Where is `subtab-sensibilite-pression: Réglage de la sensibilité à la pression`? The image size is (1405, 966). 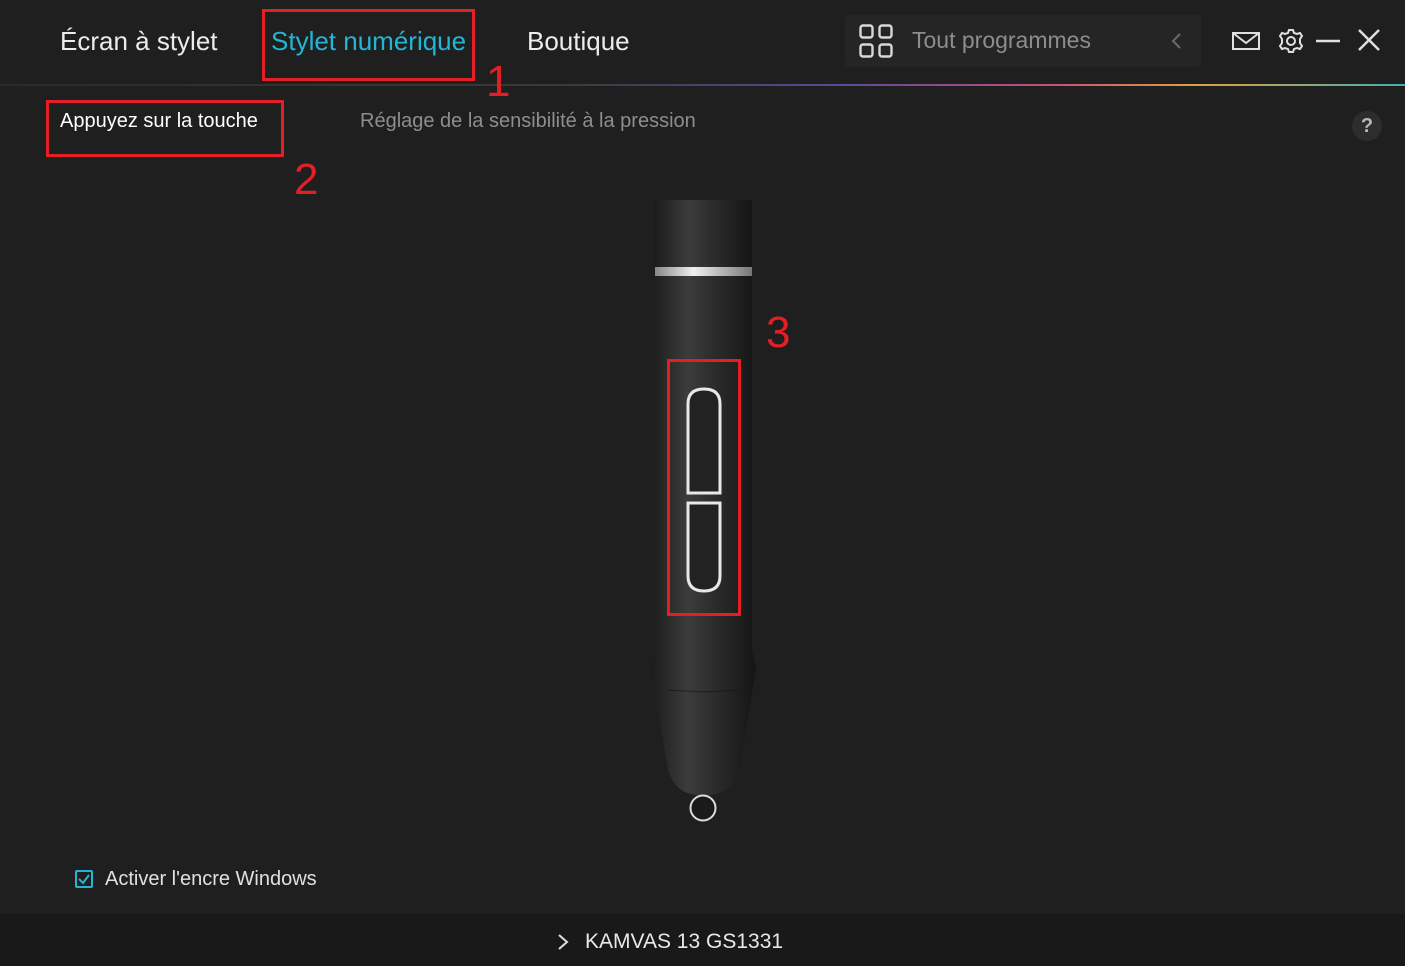 subtab-sensibilite-pression: Réglage de la sensibilité à la pression is located at coordinates (528, 121).